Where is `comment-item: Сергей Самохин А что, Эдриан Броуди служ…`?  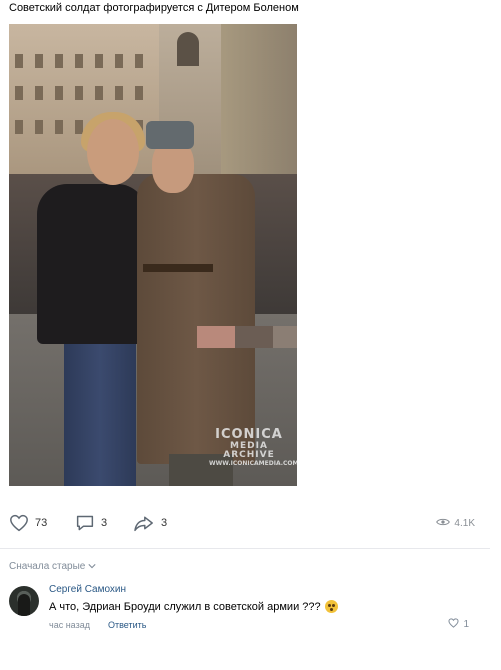 comment-item: Сергей Самохин А что, Эдриан Броуди служ… is located at coordinates (249, 610).